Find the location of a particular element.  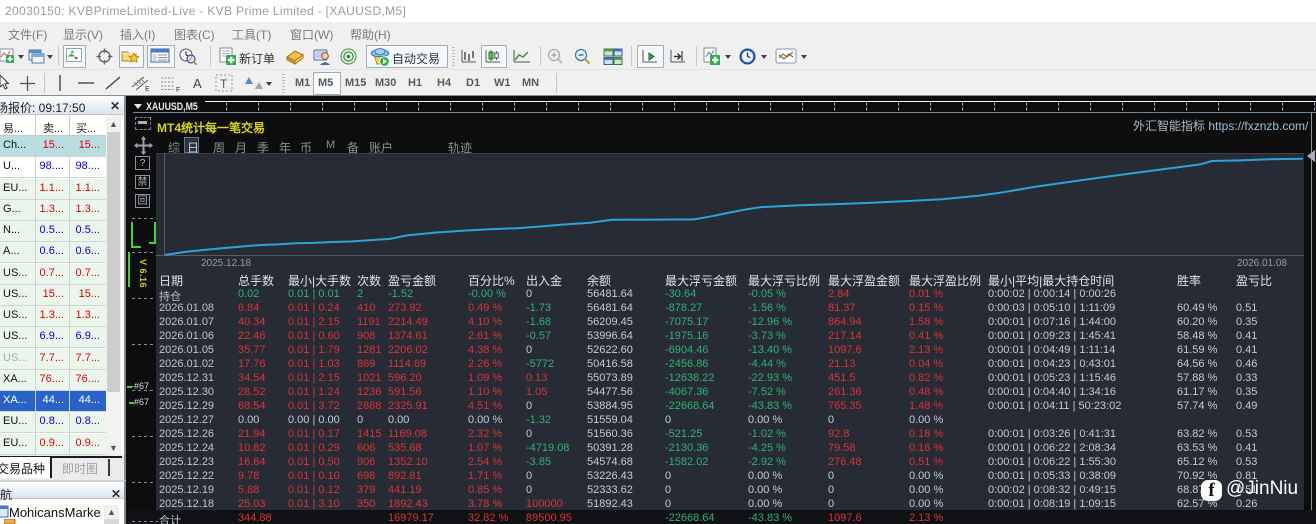

svg-text: E is located at coordinates (147, 89).